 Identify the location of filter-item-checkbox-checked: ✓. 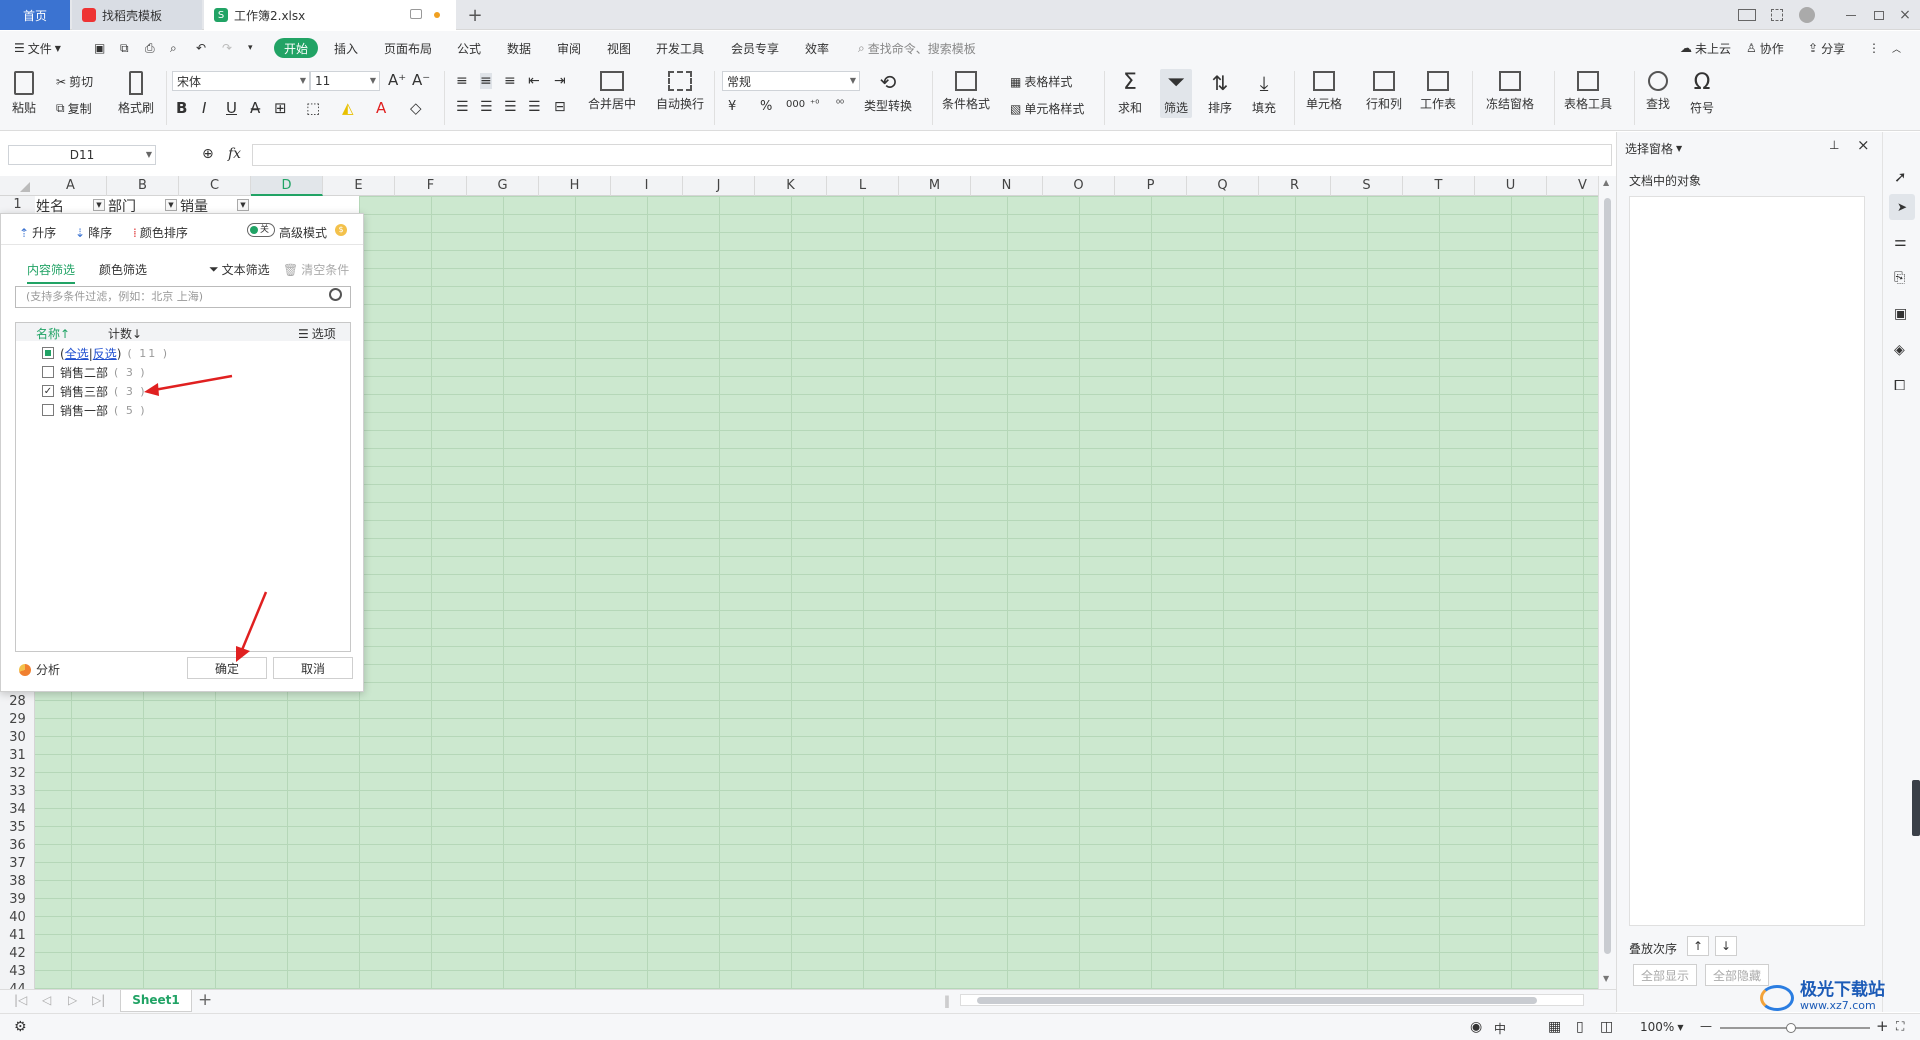
(48, 391).